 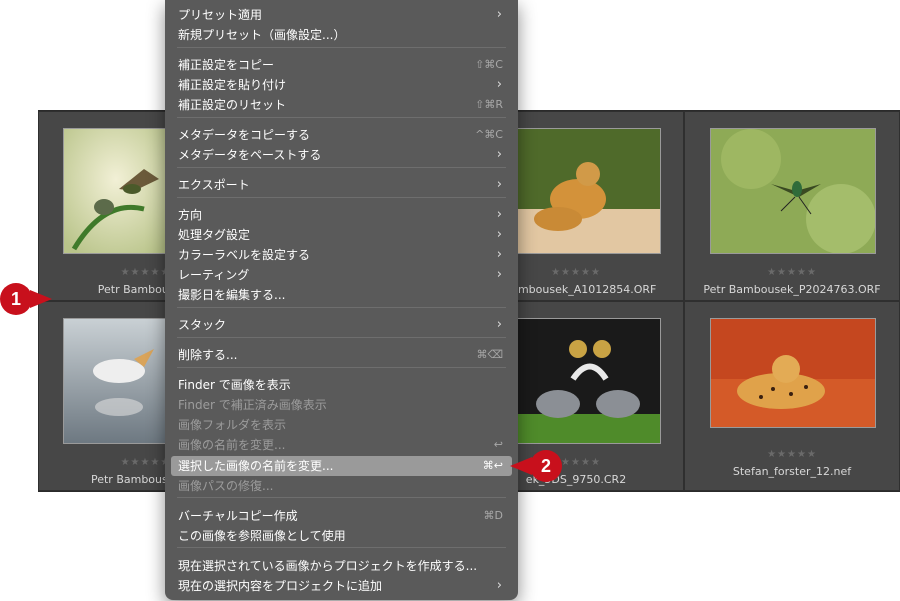 I want to click on menu-item-label: メタデータをペーストする, so click(x=250, y=155).